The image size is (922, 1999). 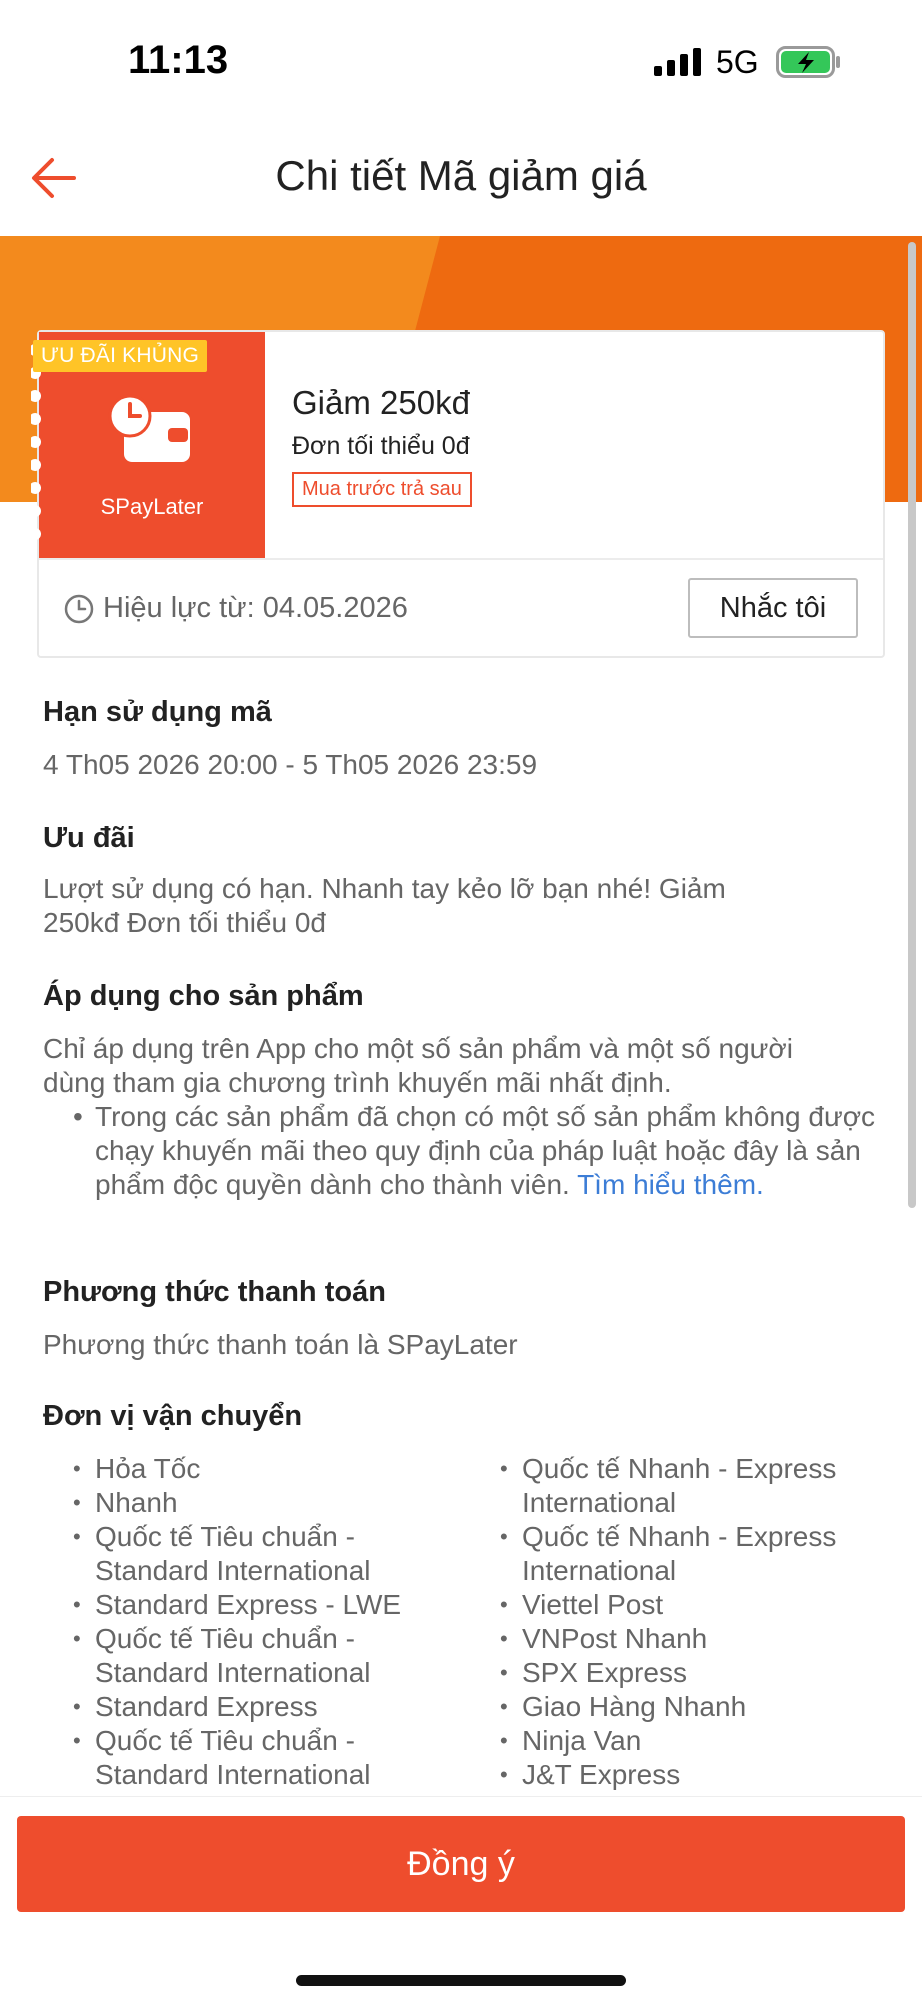 I want to click on page-title: Chi tiết Mã giảm giá, so click(x=461, y=175).